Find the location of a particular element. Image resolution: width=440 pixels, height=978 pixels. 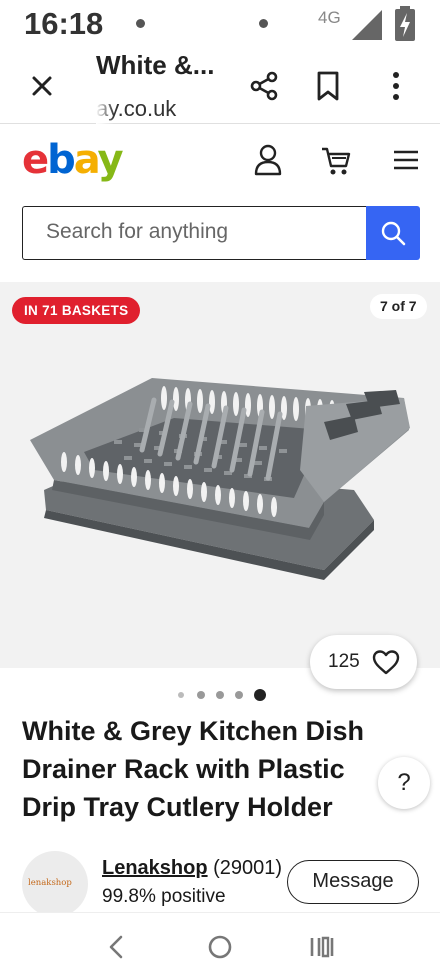

recents-icon is located at coordinates (322, 947).